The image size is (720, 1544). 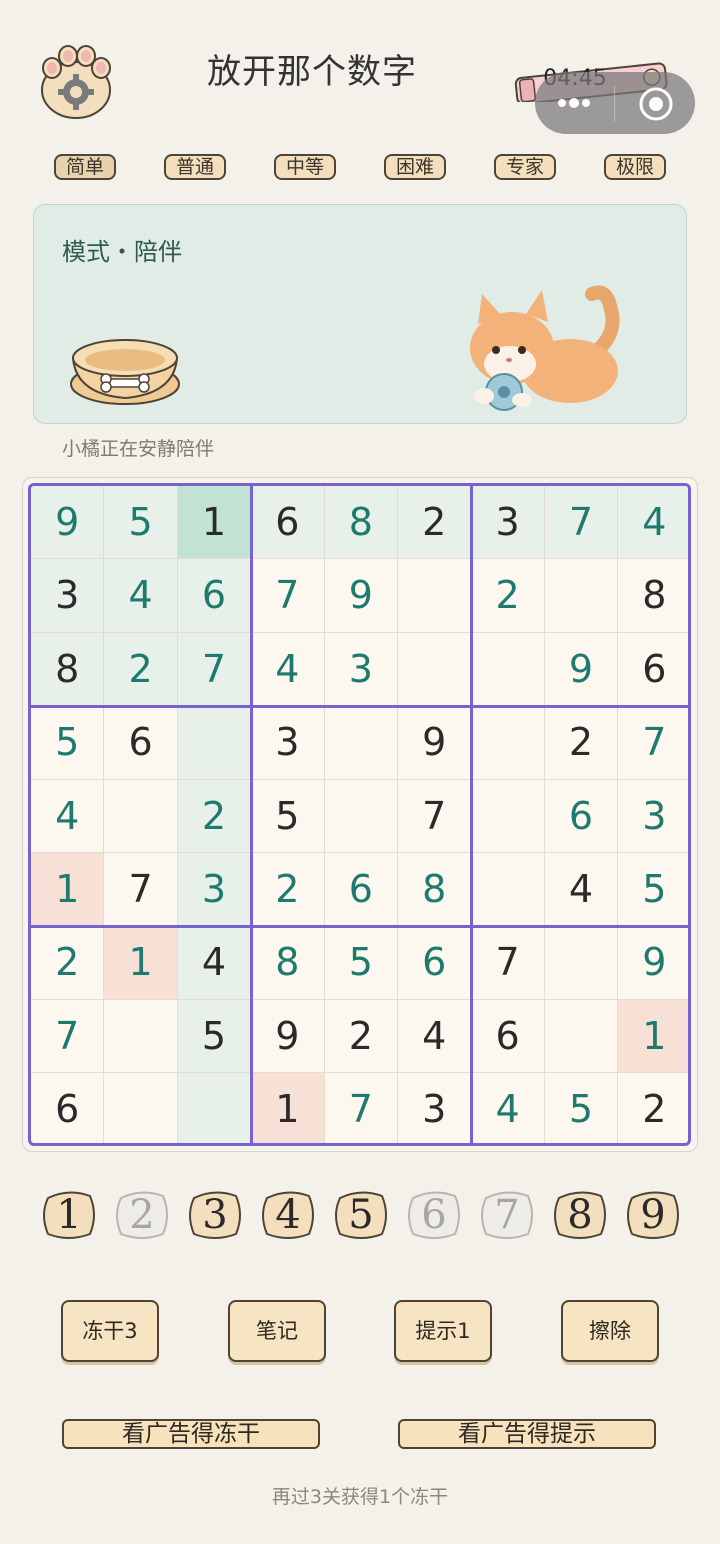 What do you see at coordinates (525, 167) in the screenshot?
I see `difficulty-tab: 专家` at bounding box center [525, 167].